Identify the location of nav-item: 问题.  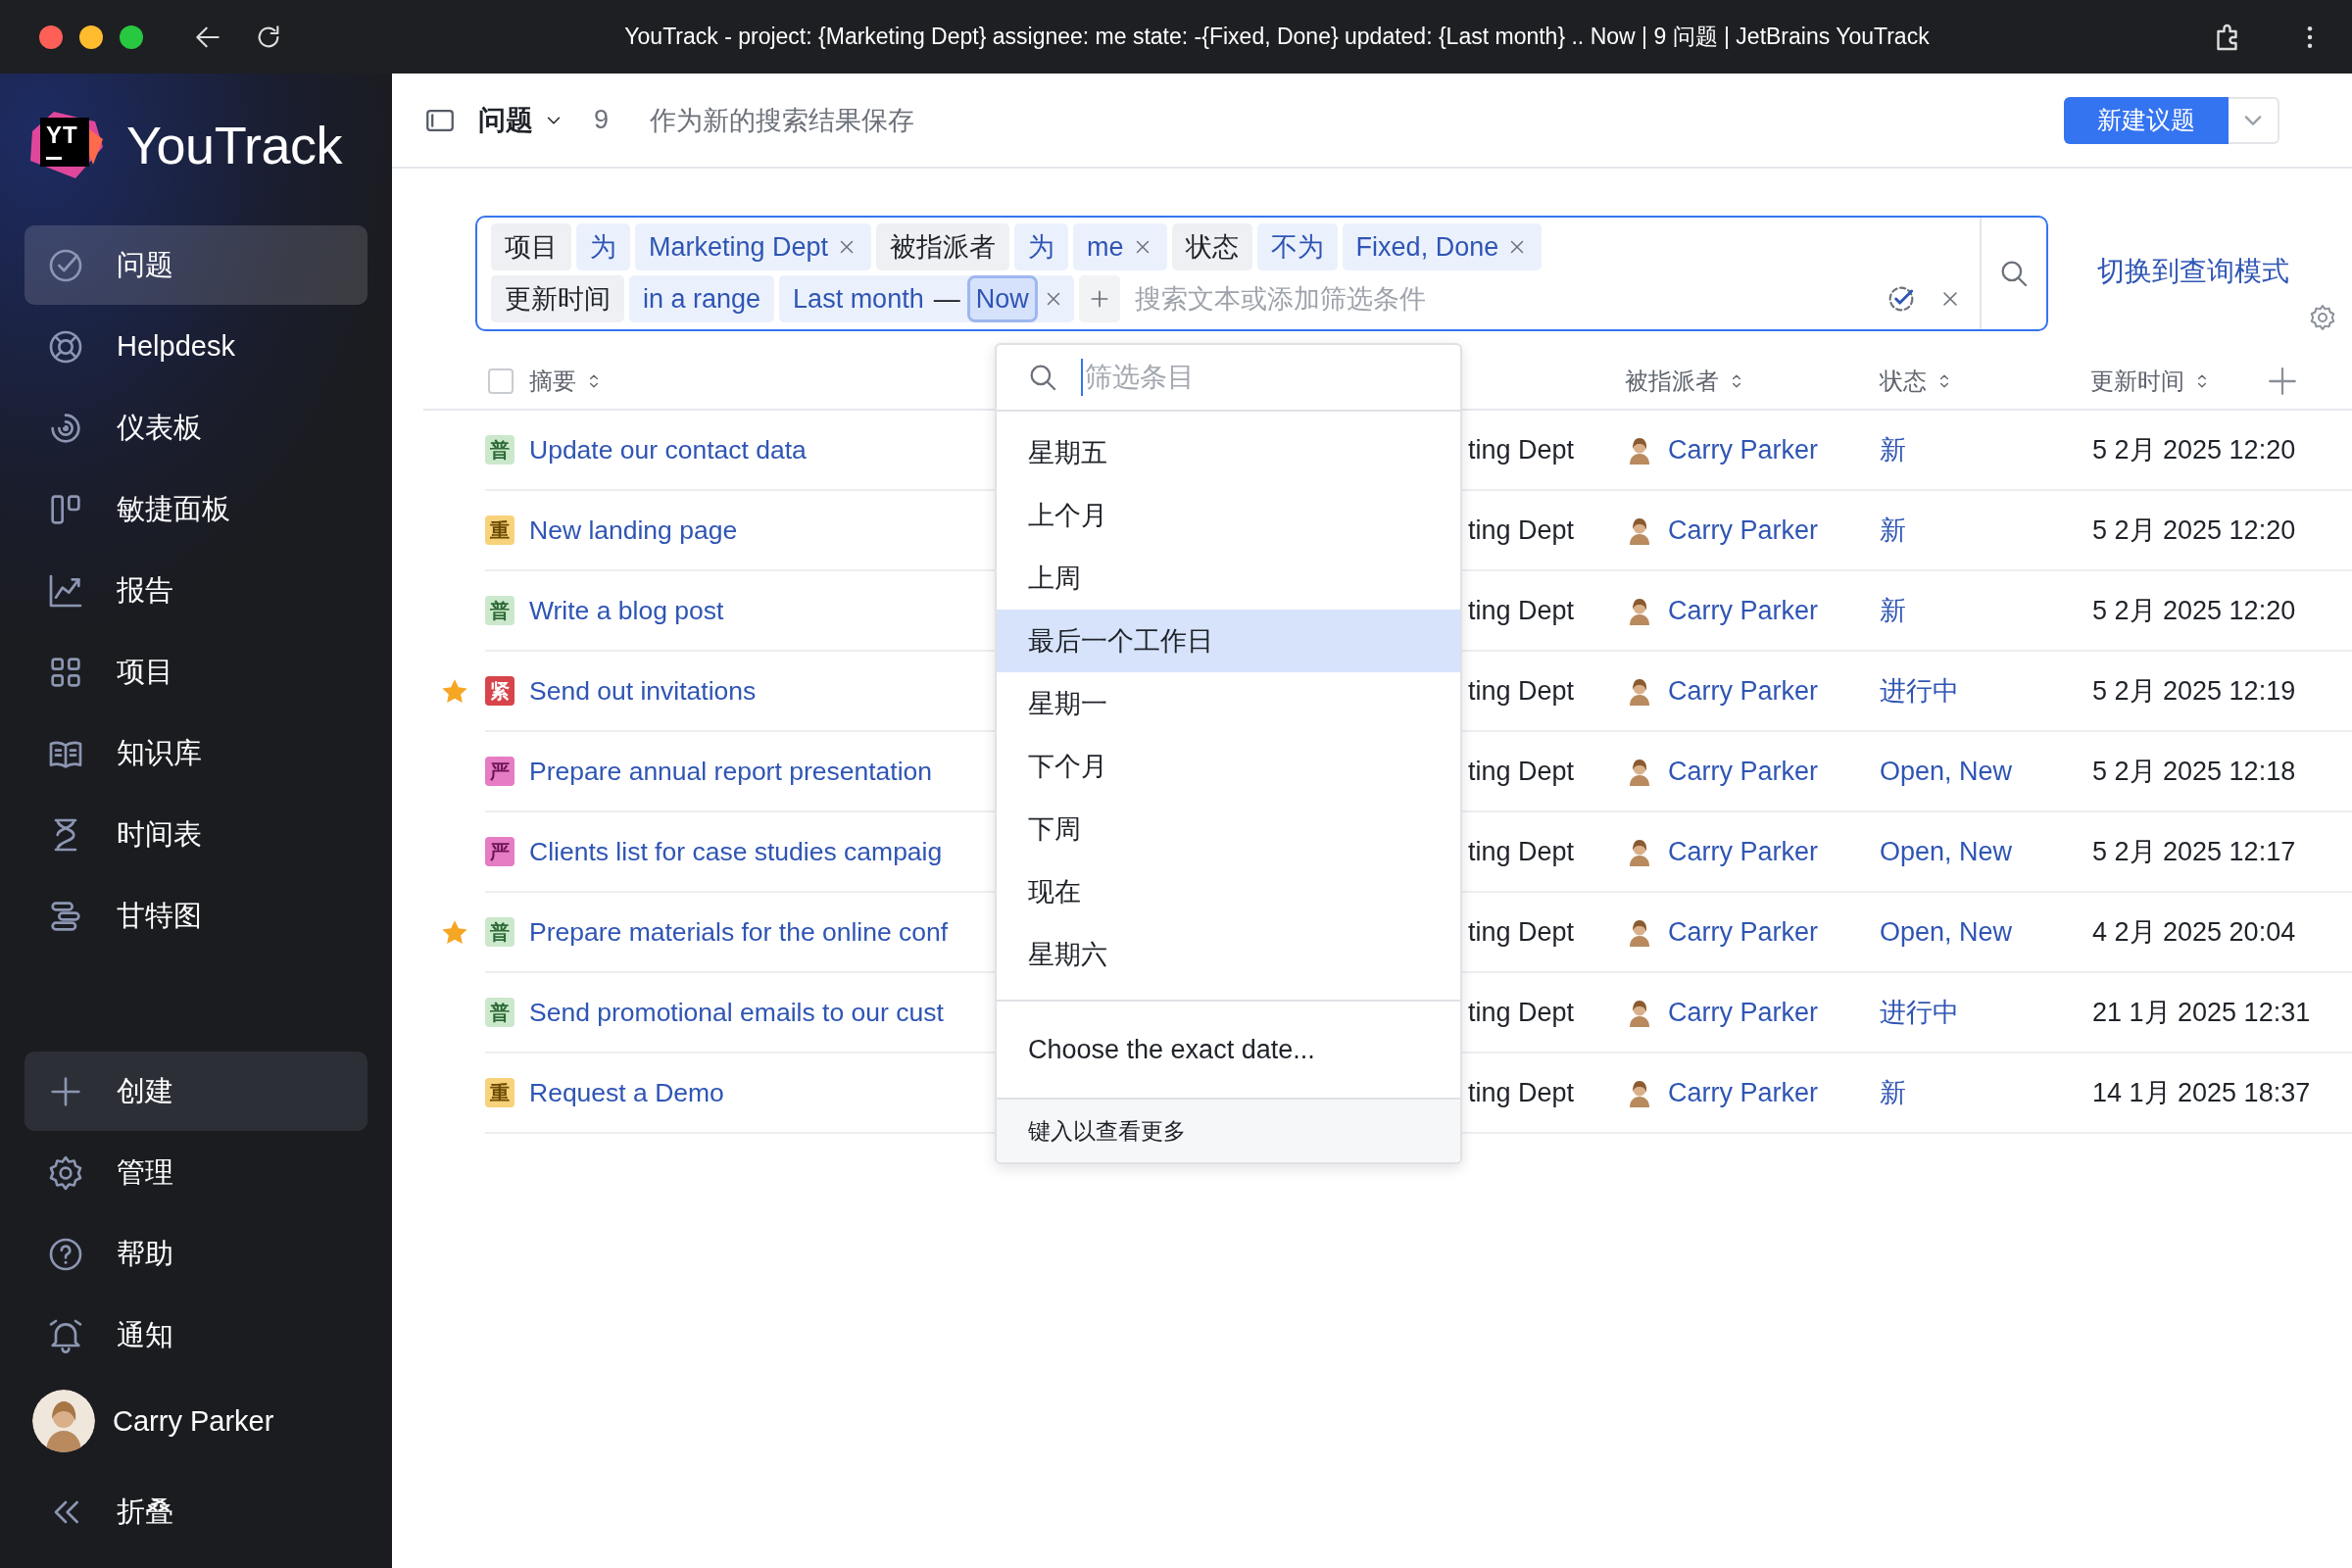
(196, 265).